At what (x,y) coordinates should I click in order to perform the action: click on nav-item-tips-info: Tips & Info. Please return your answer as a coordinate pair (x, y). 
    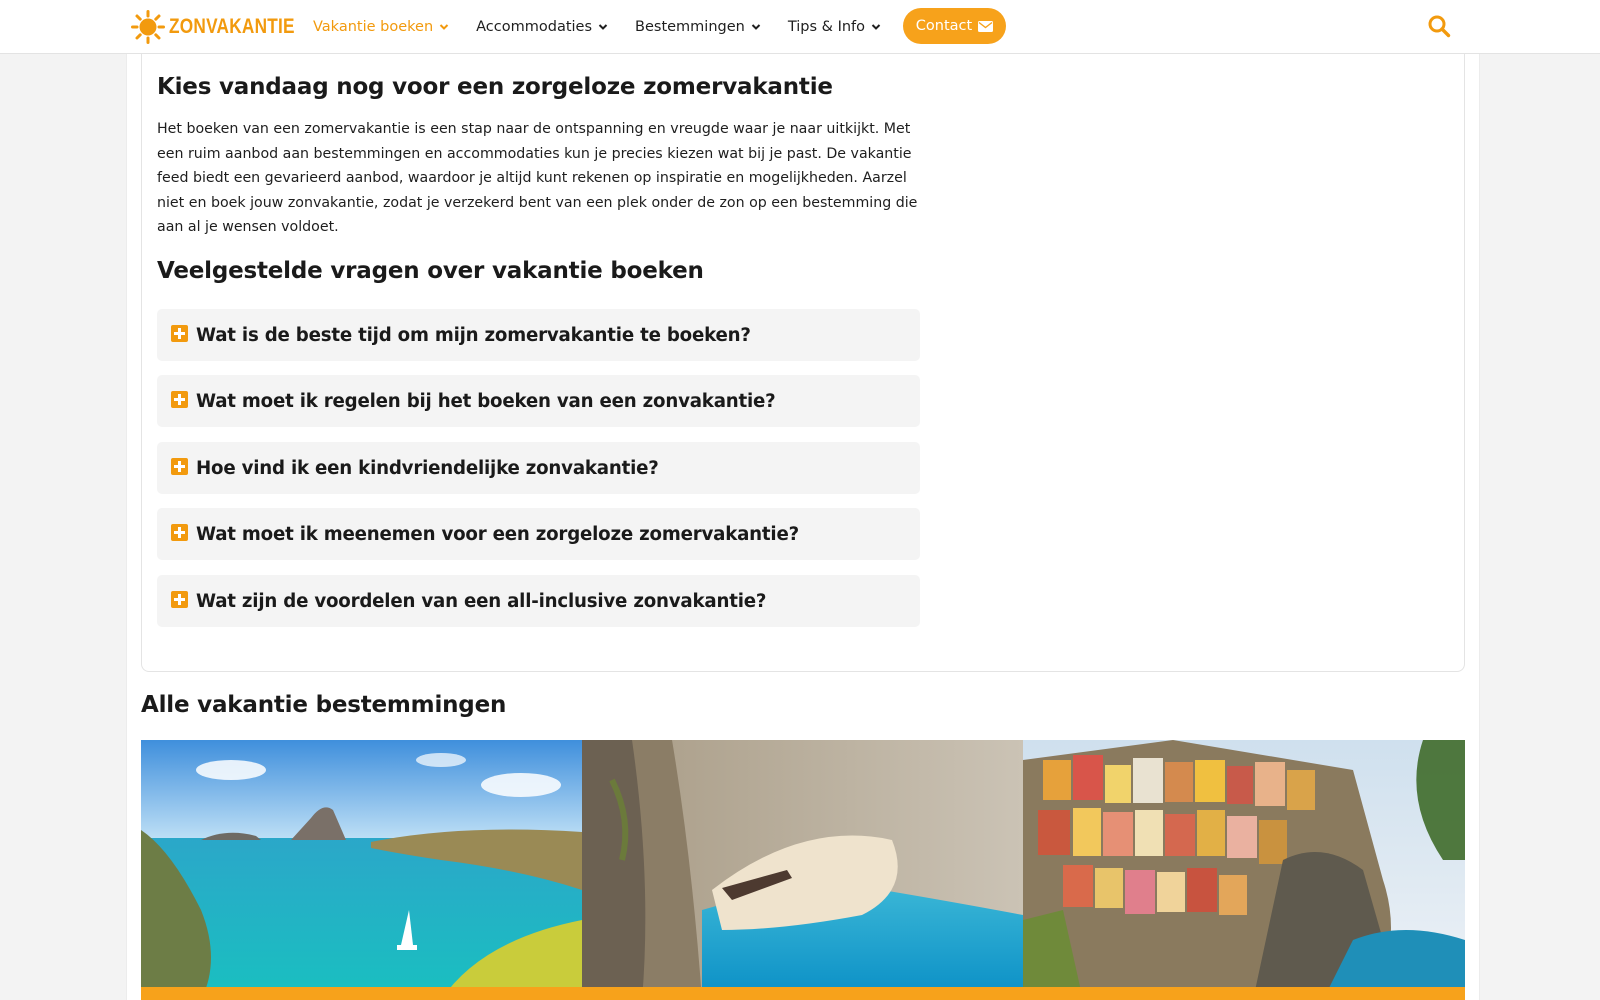
    Looking at the image, I should click on (834, 27).